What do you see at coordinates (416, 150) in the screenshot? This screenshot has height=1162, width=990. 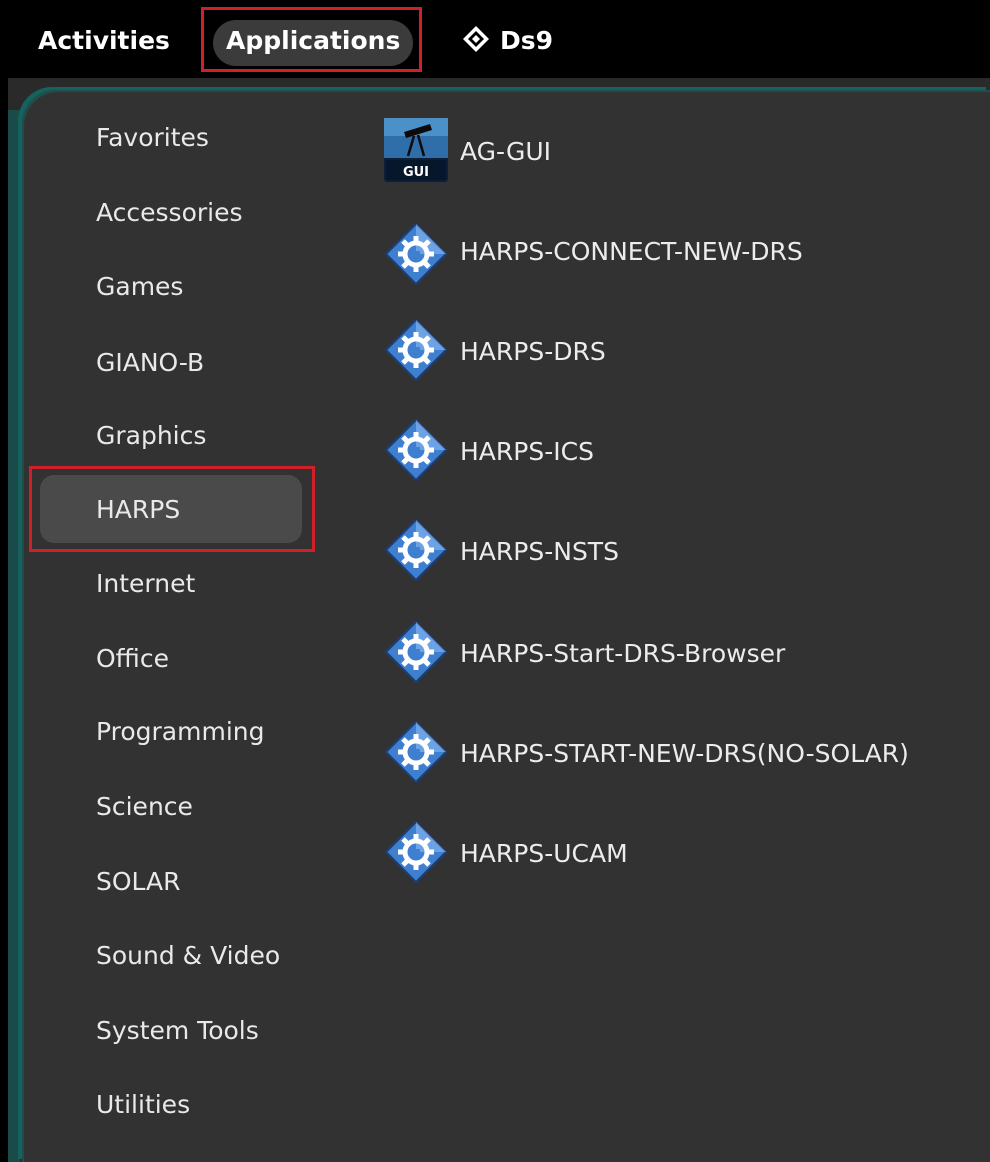 I see `telescope-gui-icon: GUI` at bounding box center [416, 150].